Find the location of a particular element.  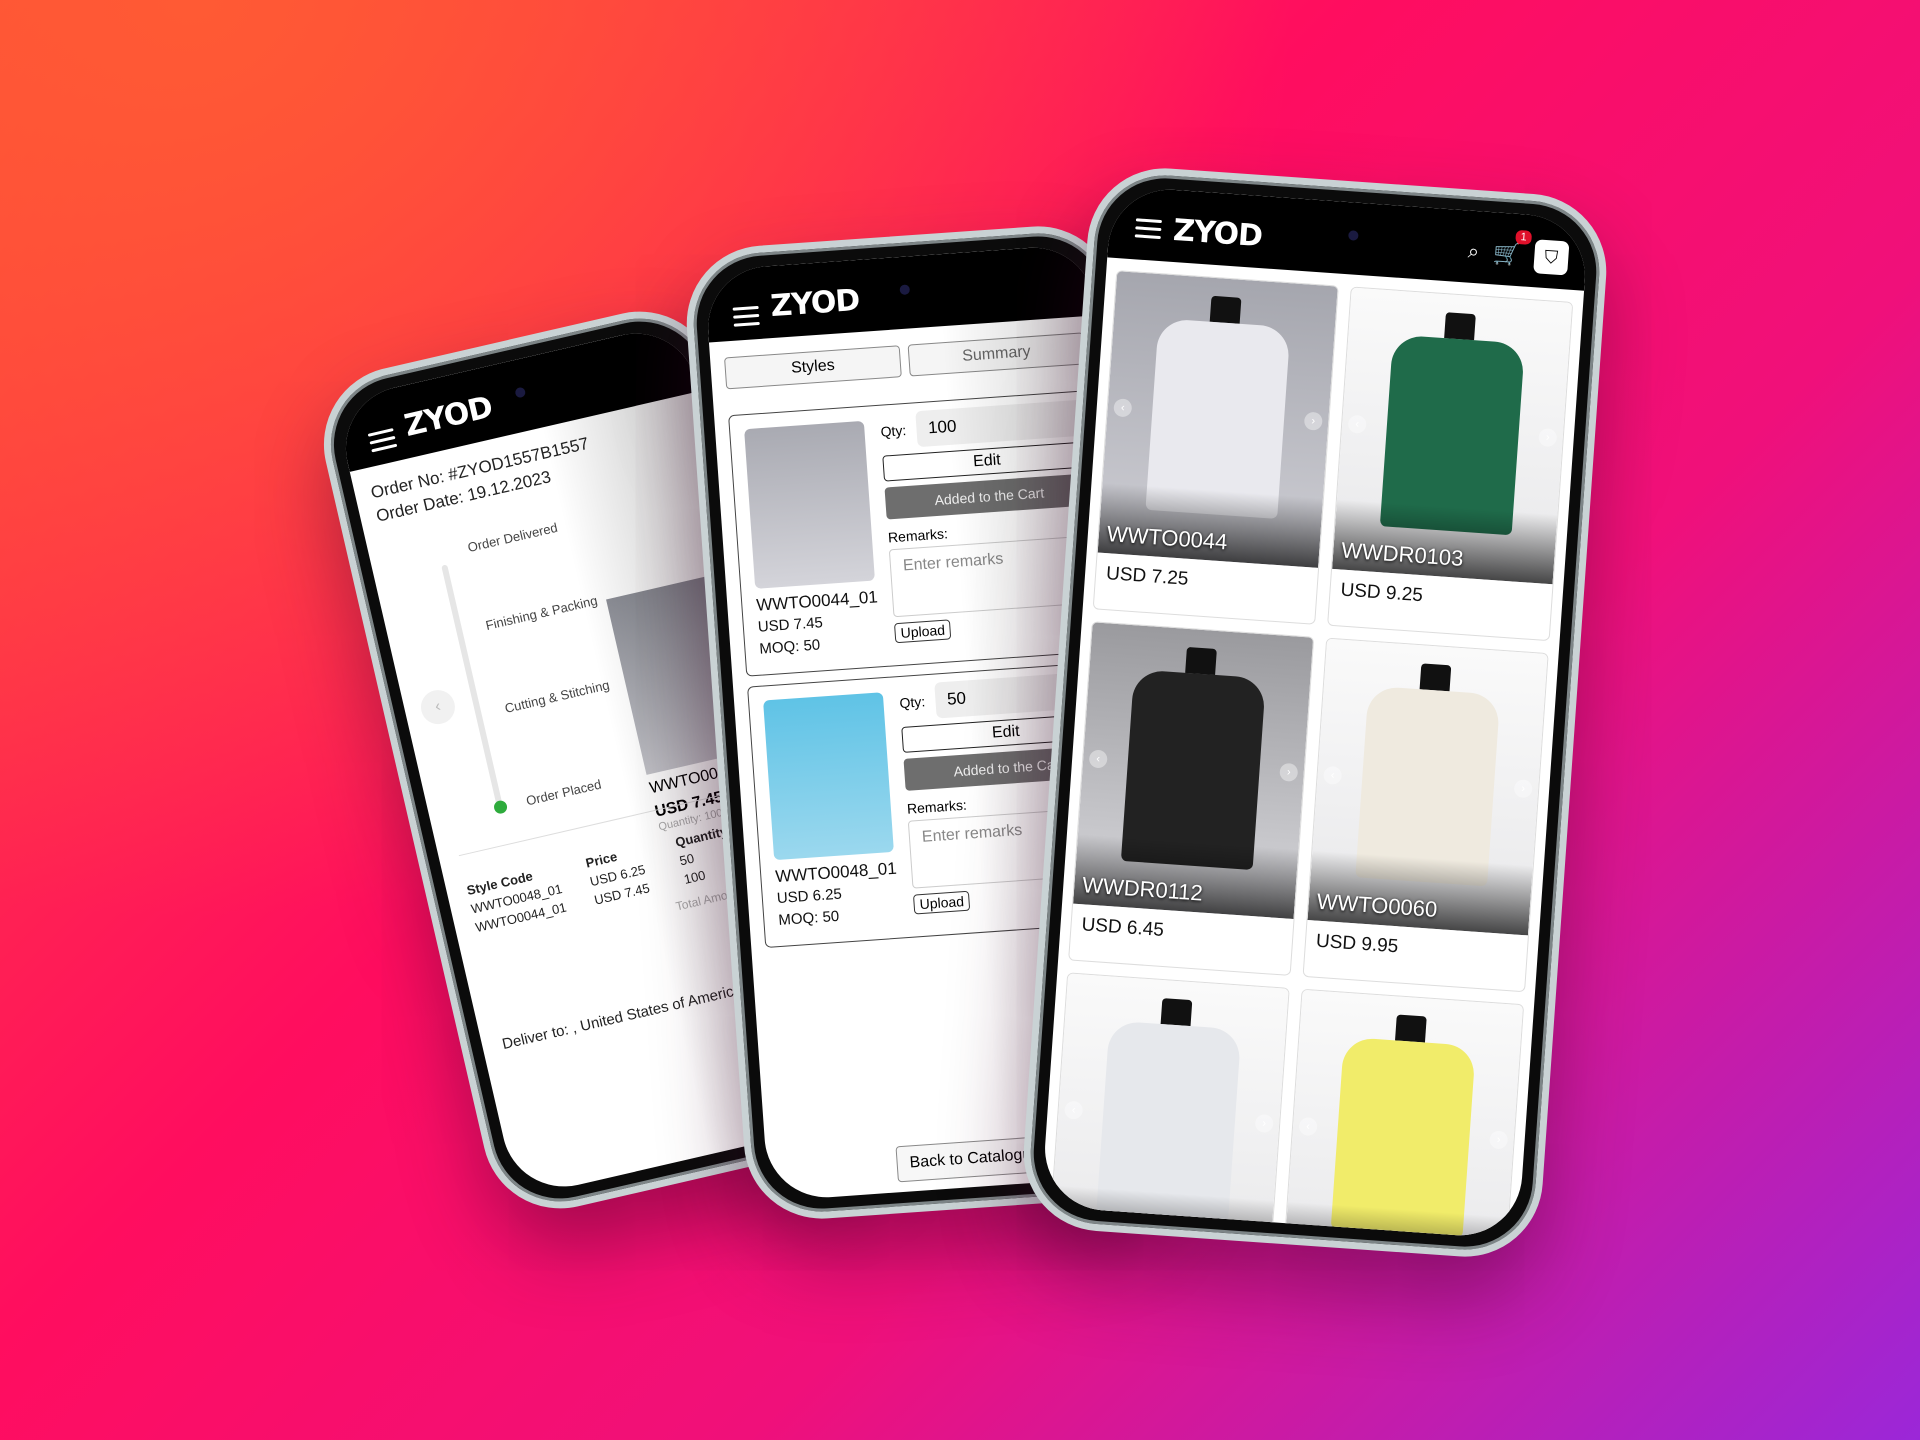

tab-summary: Summary is located at coordinates (996, 354).